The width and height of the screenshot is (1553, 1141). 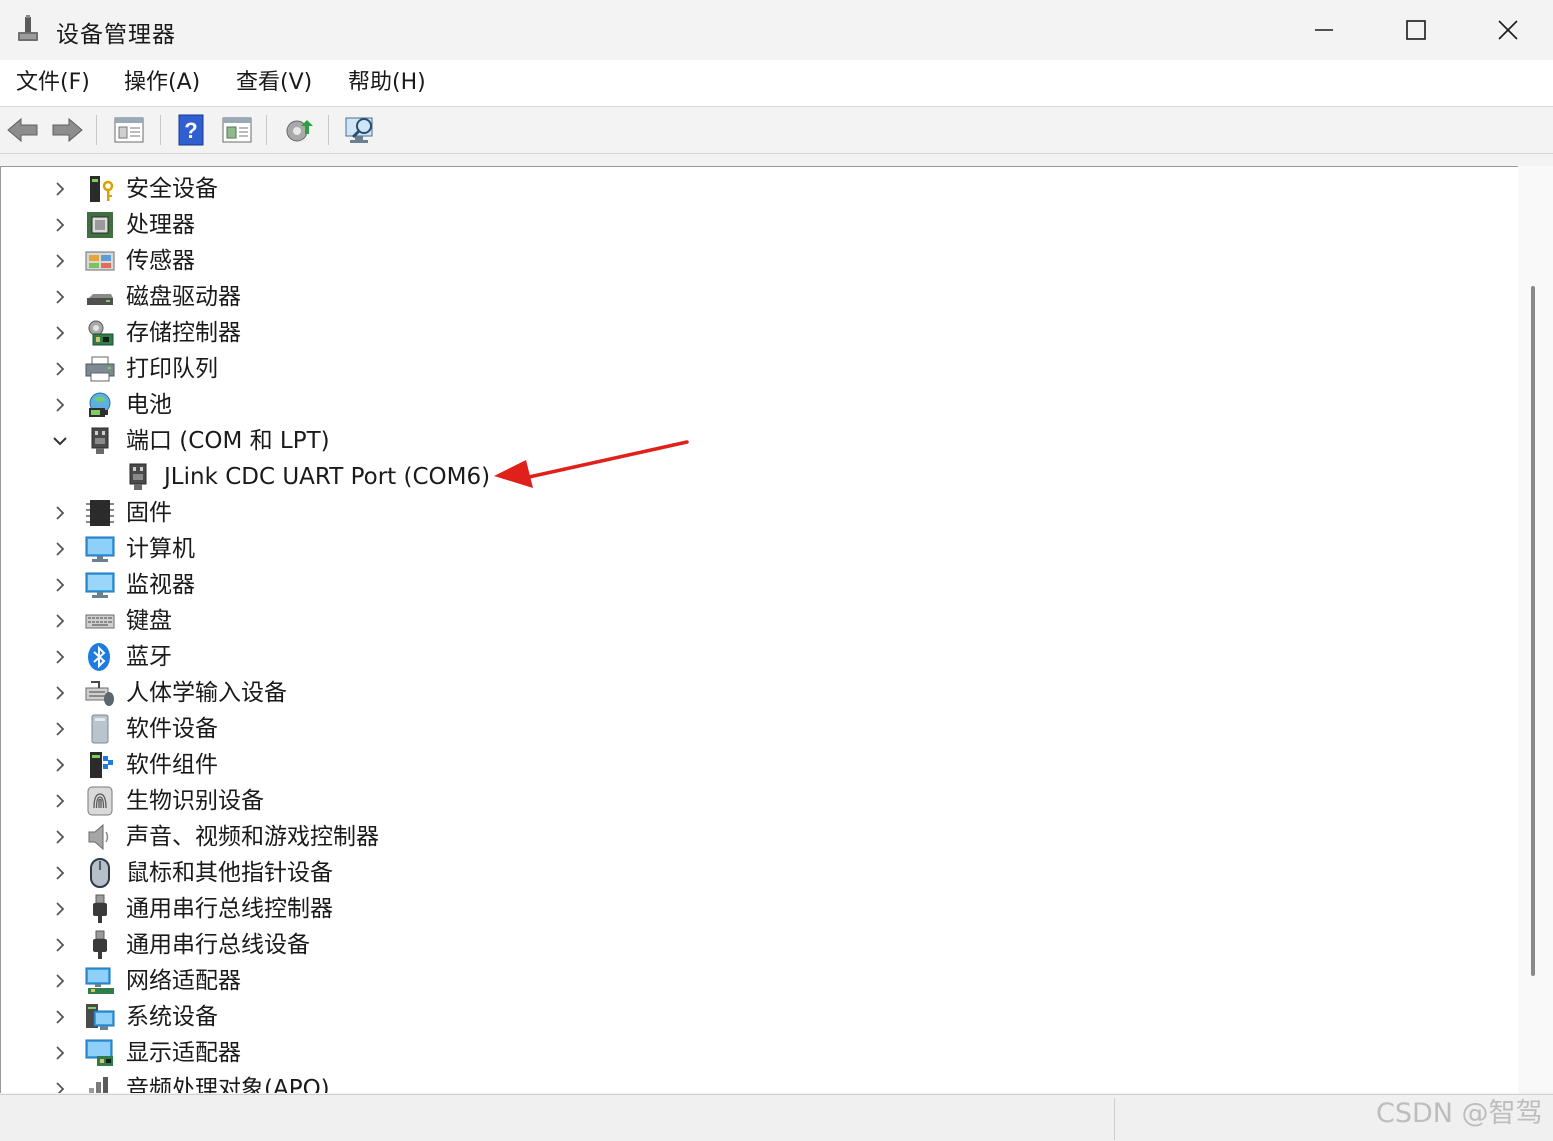 What do you see at coordinates (101, 765) in the screenshot?
I see `software-component-icon` at bounding box center [101, 765].